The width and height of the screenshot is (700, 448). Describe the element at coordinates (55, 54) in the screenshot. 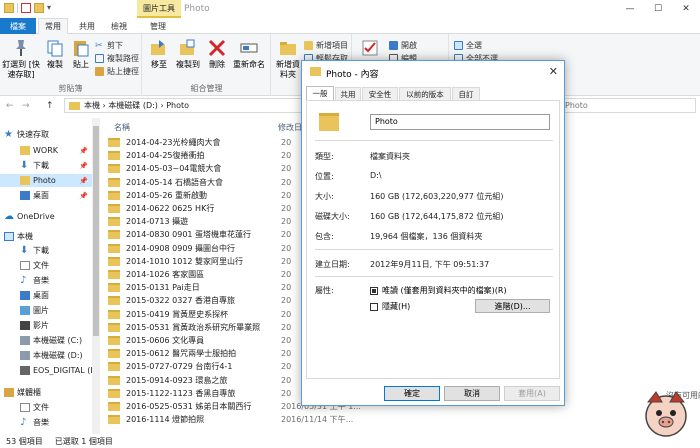

I see `copy-button: 複製` at that location.